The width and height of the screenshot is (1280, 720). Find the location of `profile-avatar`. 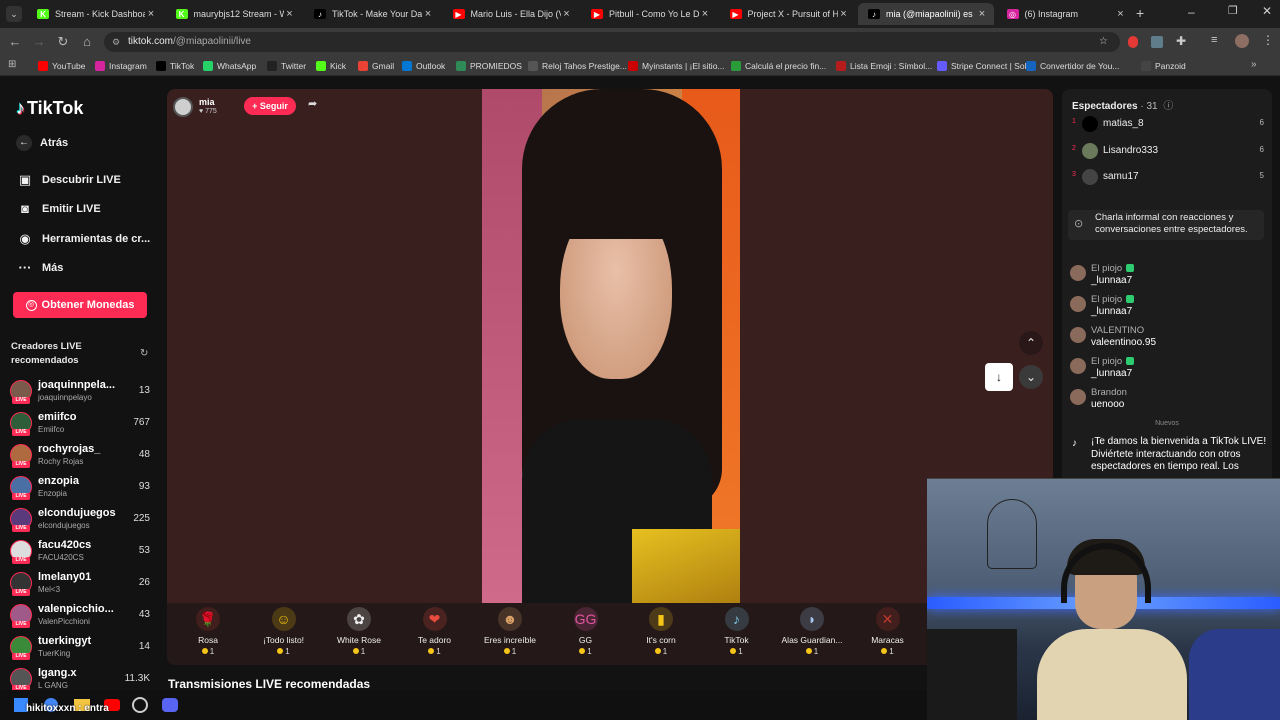

profile-avatar is located at coordinates (1242, 41).